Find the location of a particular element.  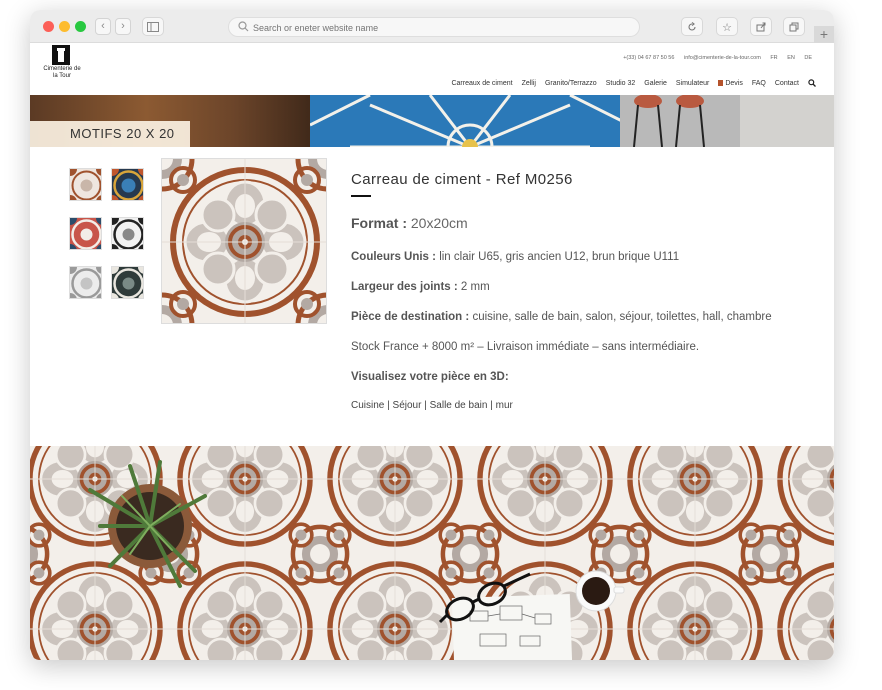

product-main-image is located at coordinates (244, 241).